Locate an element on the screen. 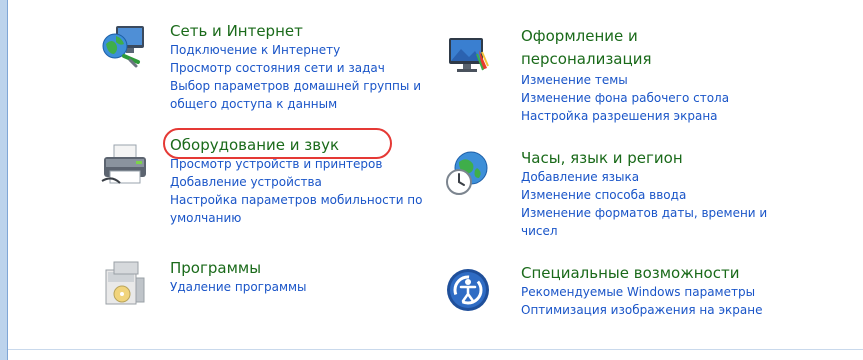 The width and height of the screenshot is (863, 360). printer-icon is located at coordinates (125, 166).